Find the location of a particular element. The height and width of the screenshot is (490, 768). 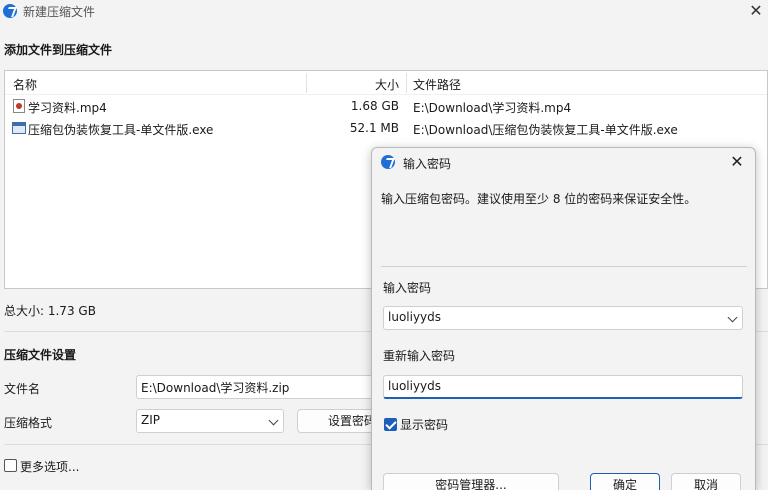

format-selected-value: ZIP is located at coordinates (150, 420).